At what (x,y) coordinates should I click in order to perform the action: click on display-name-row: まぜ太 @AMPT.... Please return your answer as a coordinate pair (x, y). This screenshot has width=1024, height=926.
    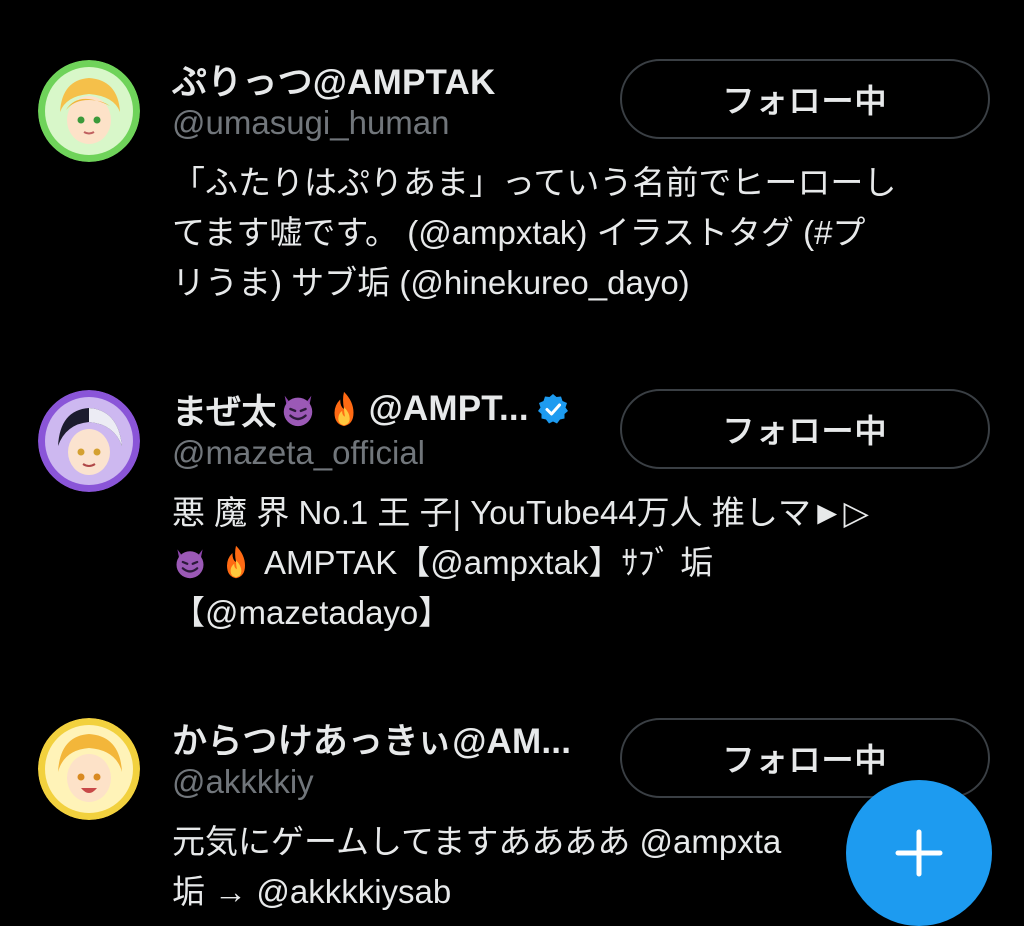
    Looking at the image, I should click on (370, 409).